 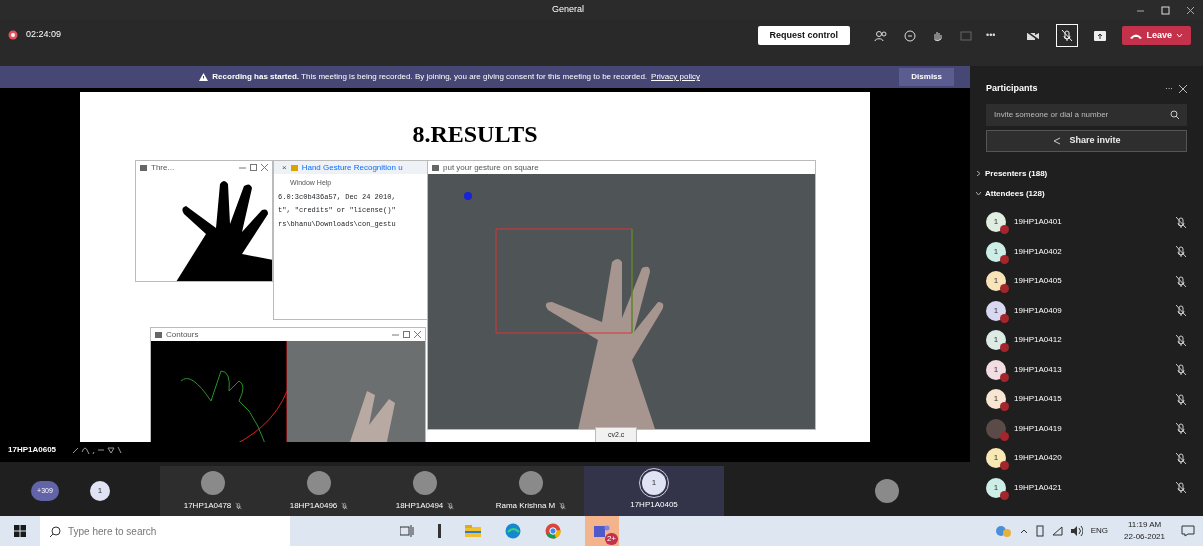 What do you see at coordinates (1086, 140) in the screenshot?
I see `share-invite-button: Share invite` at bounding box center [1086, 140].